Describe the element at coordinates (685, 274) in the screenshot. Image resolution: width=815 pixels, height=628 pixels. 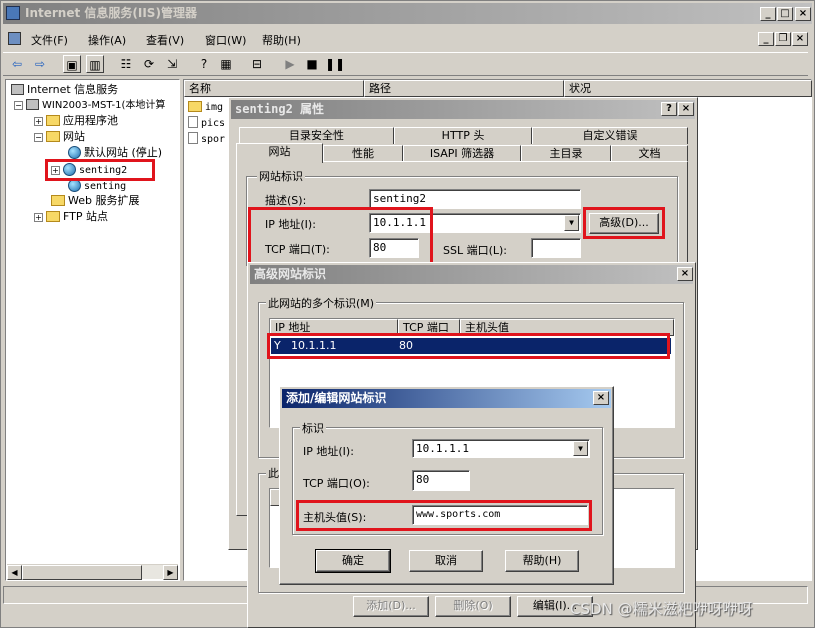
I see `advanced-close-button: ×` at that location.